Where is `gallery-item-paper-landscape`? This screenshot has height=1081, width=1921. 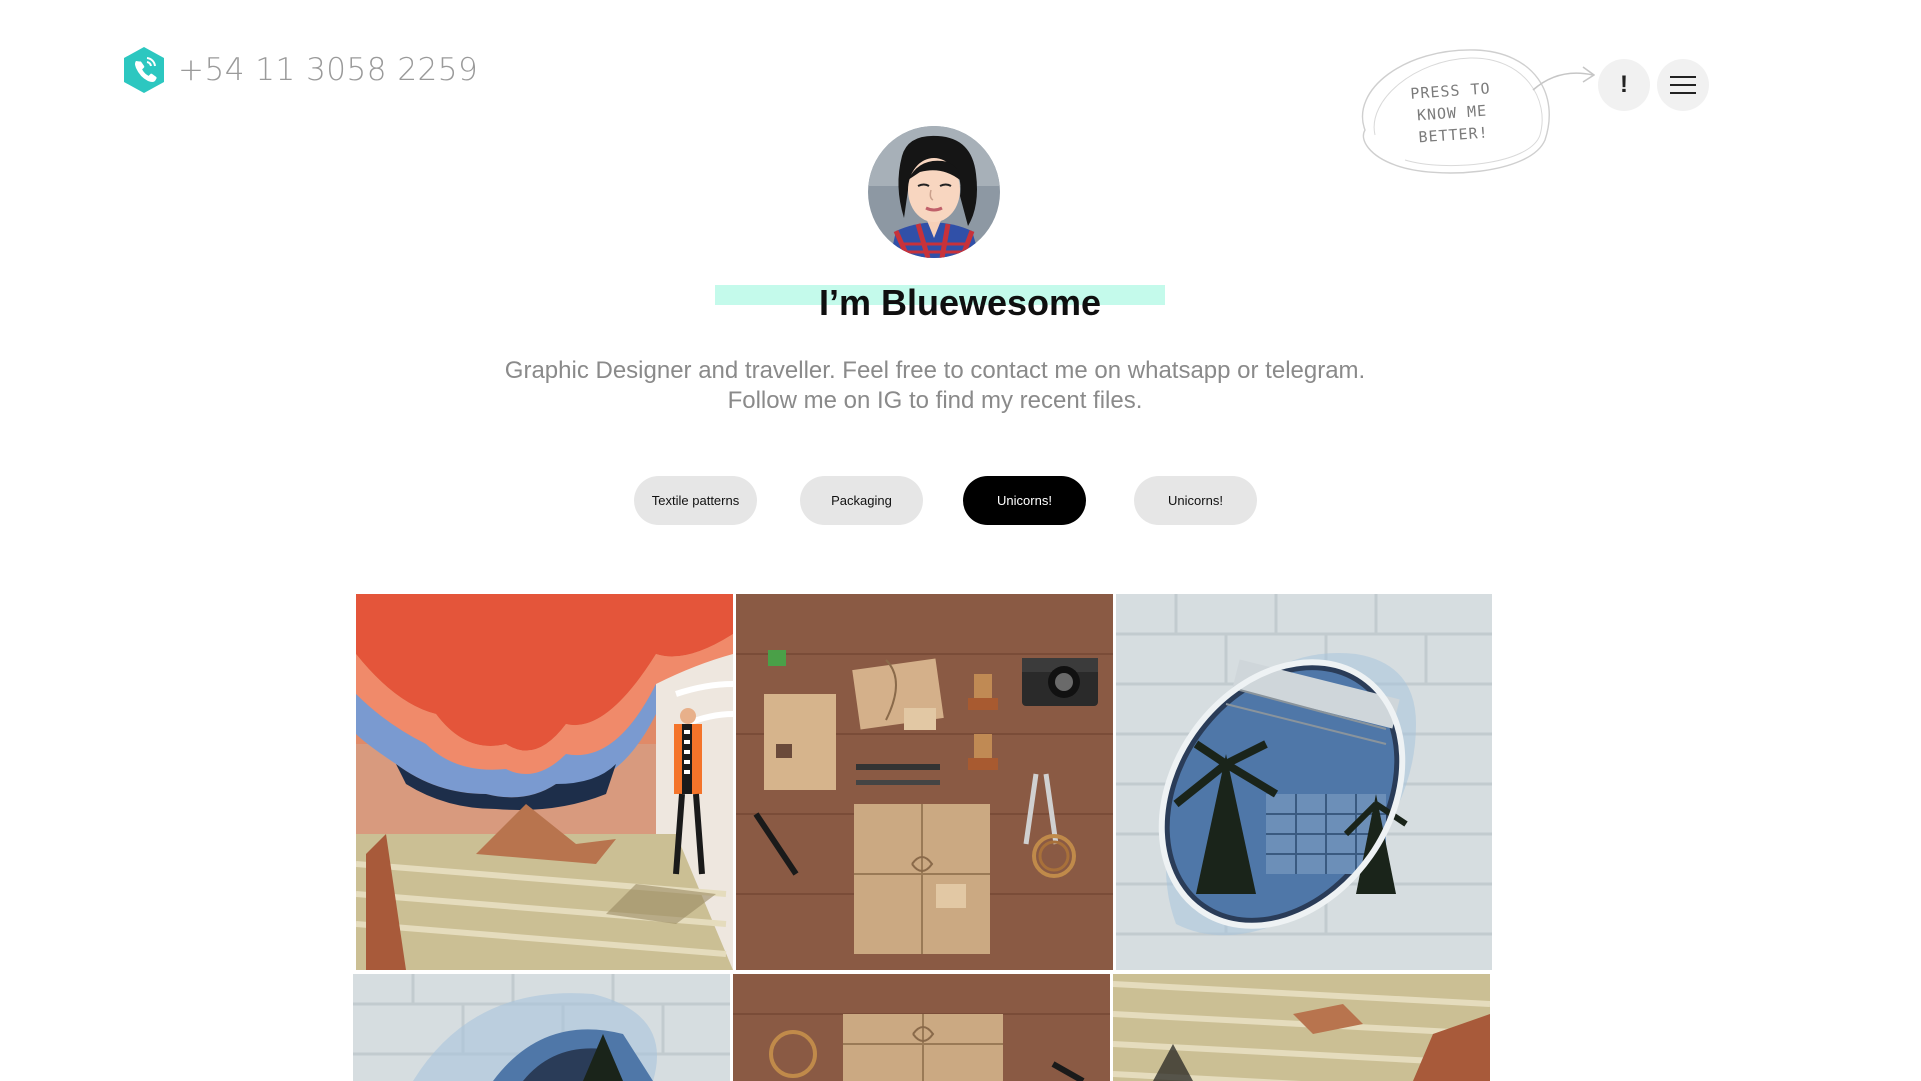
gallery-item-paper-landscape is located at coordinates (544, 782).